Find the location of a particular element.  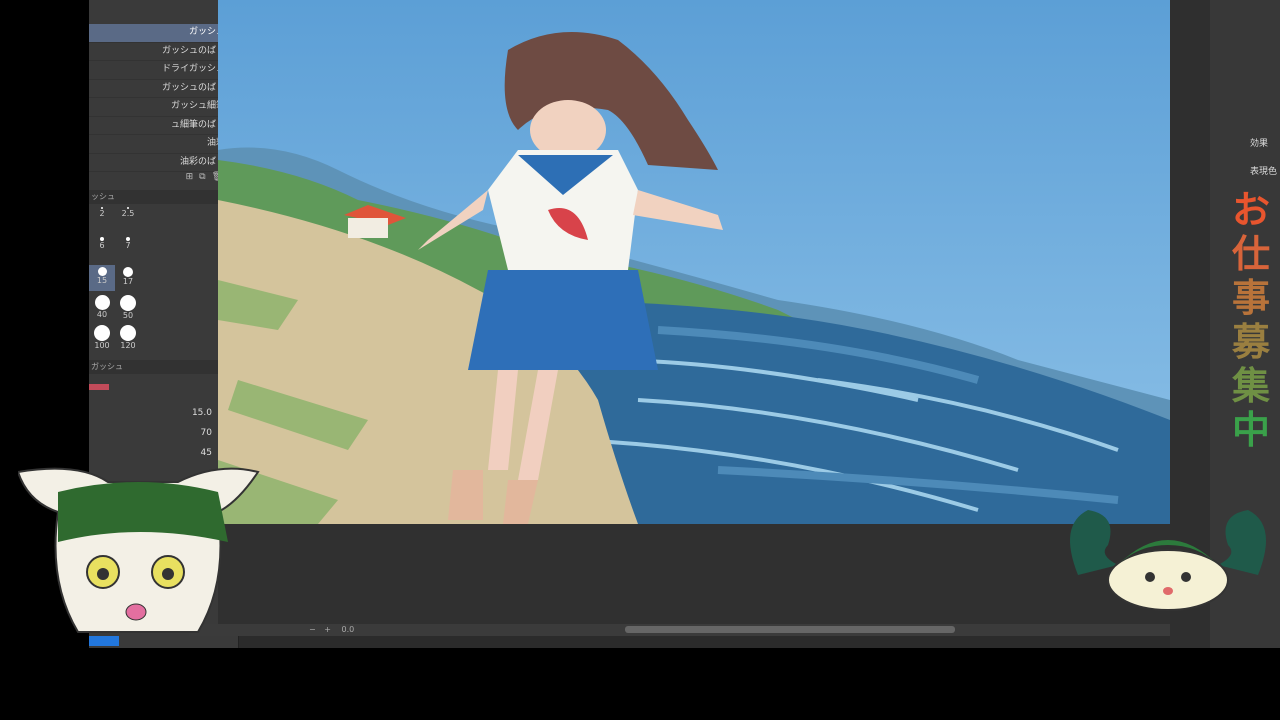

size-label: 7 is located at coordinates (128, 245).